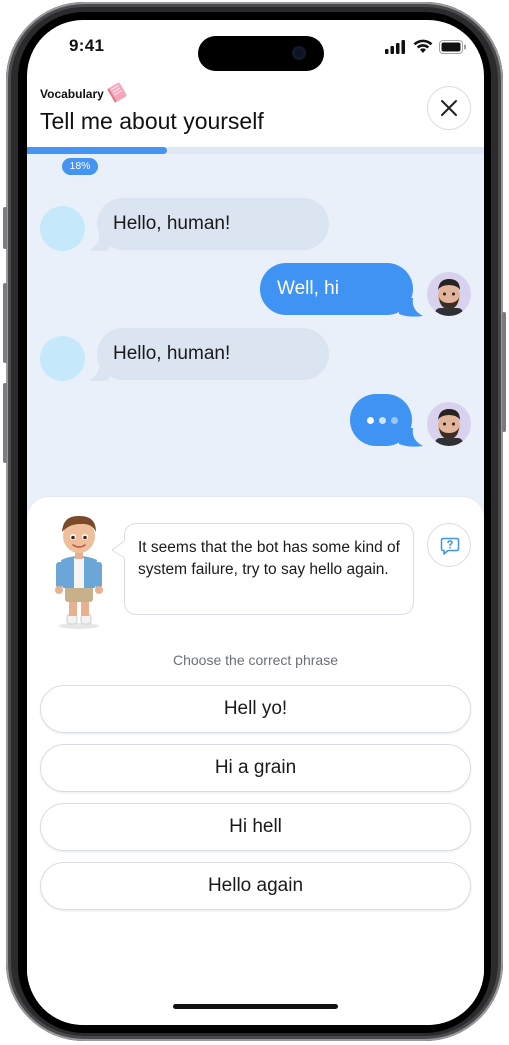  I want to click on help-button, so click(449, 545).